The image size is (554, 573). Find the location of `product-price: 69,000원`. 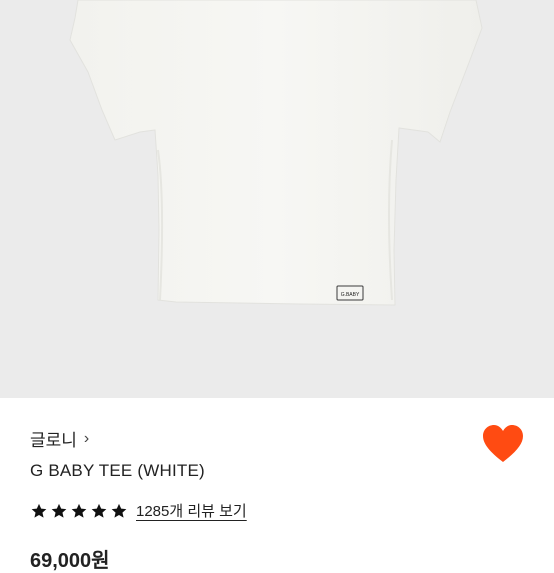

product-price: 69,000원 is located at coordinates (70, 561).